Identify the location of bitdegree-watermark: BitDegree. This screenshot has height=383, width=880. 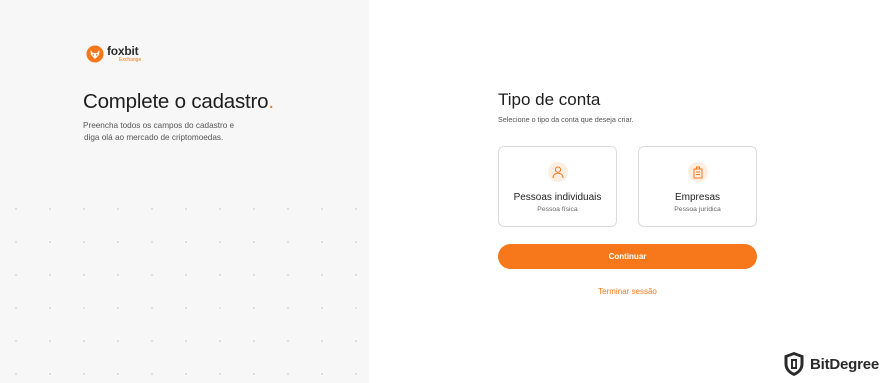
(831, 364).